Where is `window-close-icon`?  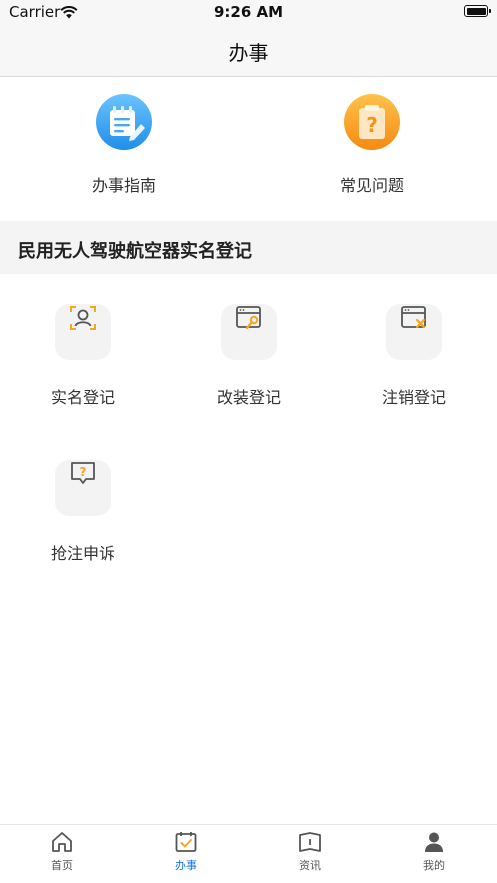 window-close-icon is located at coordinates (414, 332).